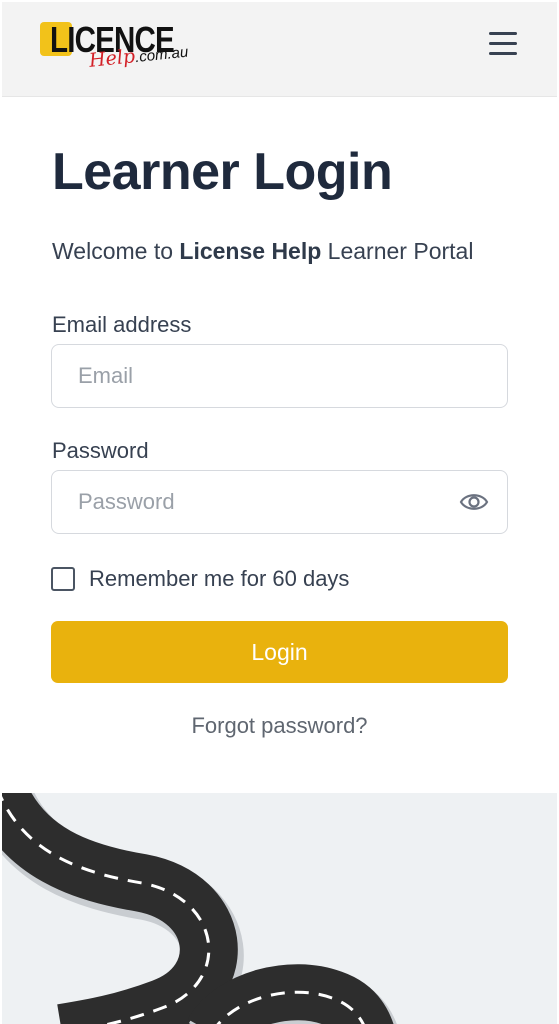  I want to click on licence-help-logo: LICENCE Help.com.au, so click(120, 50).